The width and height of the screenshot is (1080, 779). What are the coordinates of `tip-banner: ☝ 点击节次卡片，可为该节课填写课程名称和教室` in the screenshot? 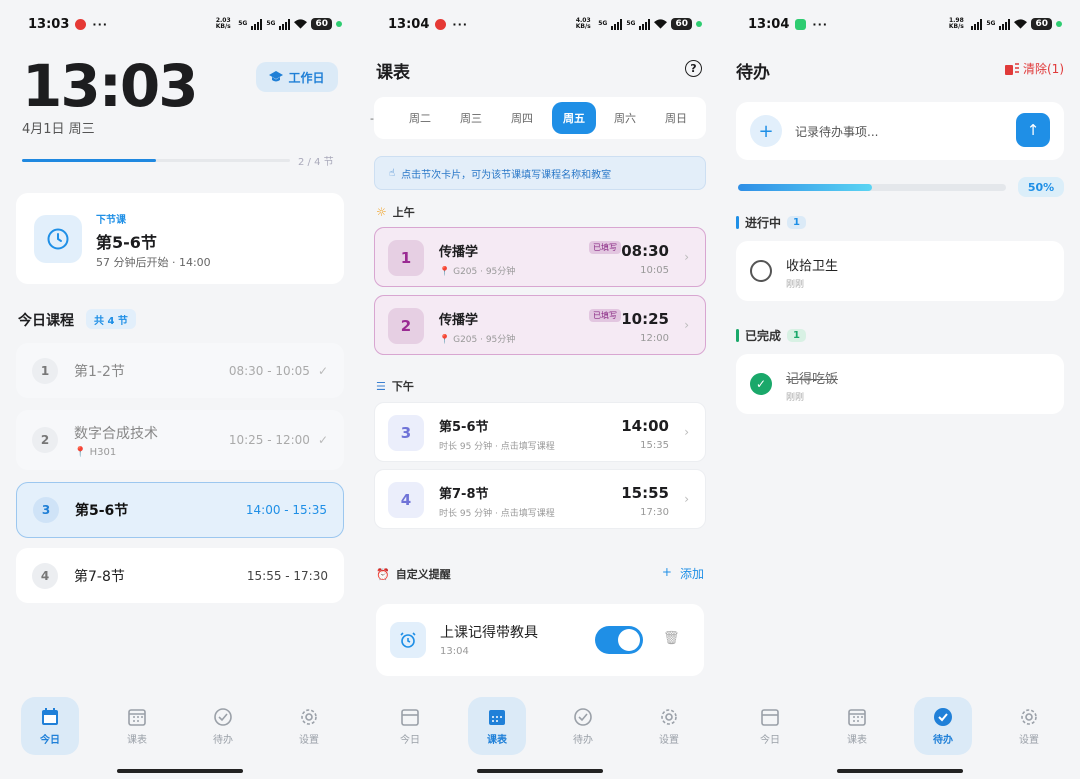 It's located at (540, 173).